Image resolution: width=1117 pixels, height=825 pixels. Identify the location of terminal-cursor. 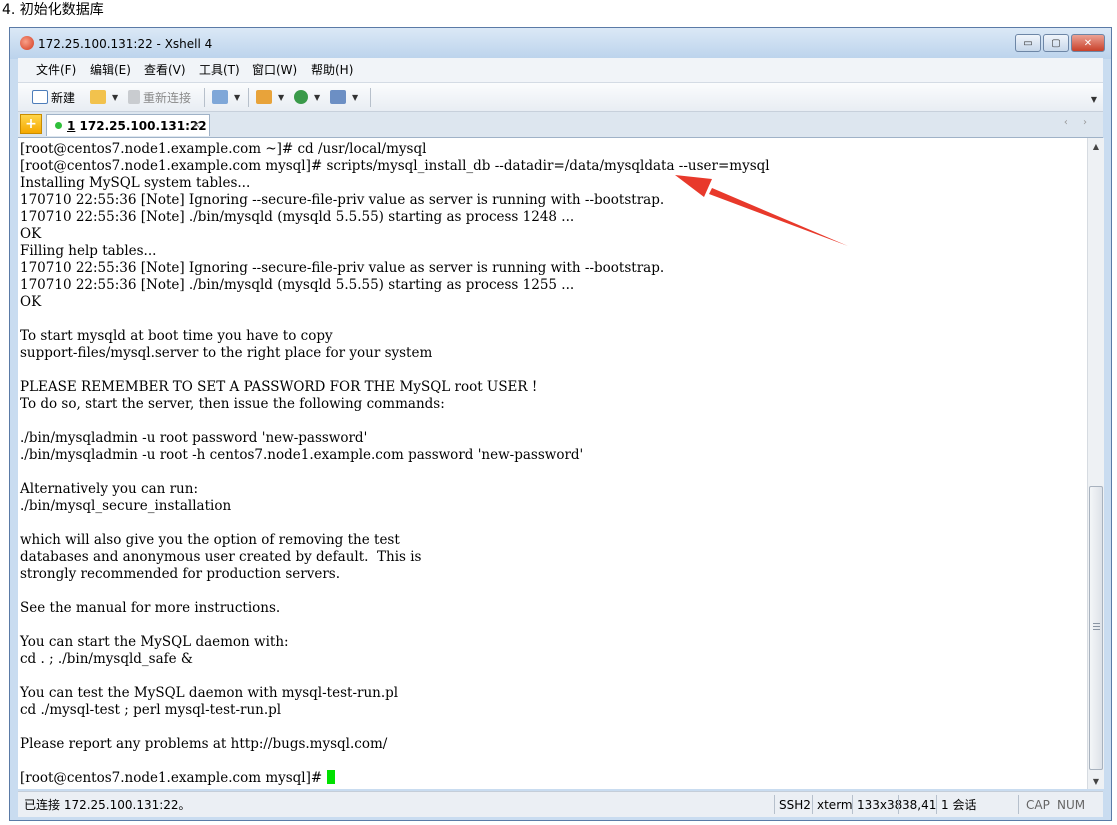
(330, 777).